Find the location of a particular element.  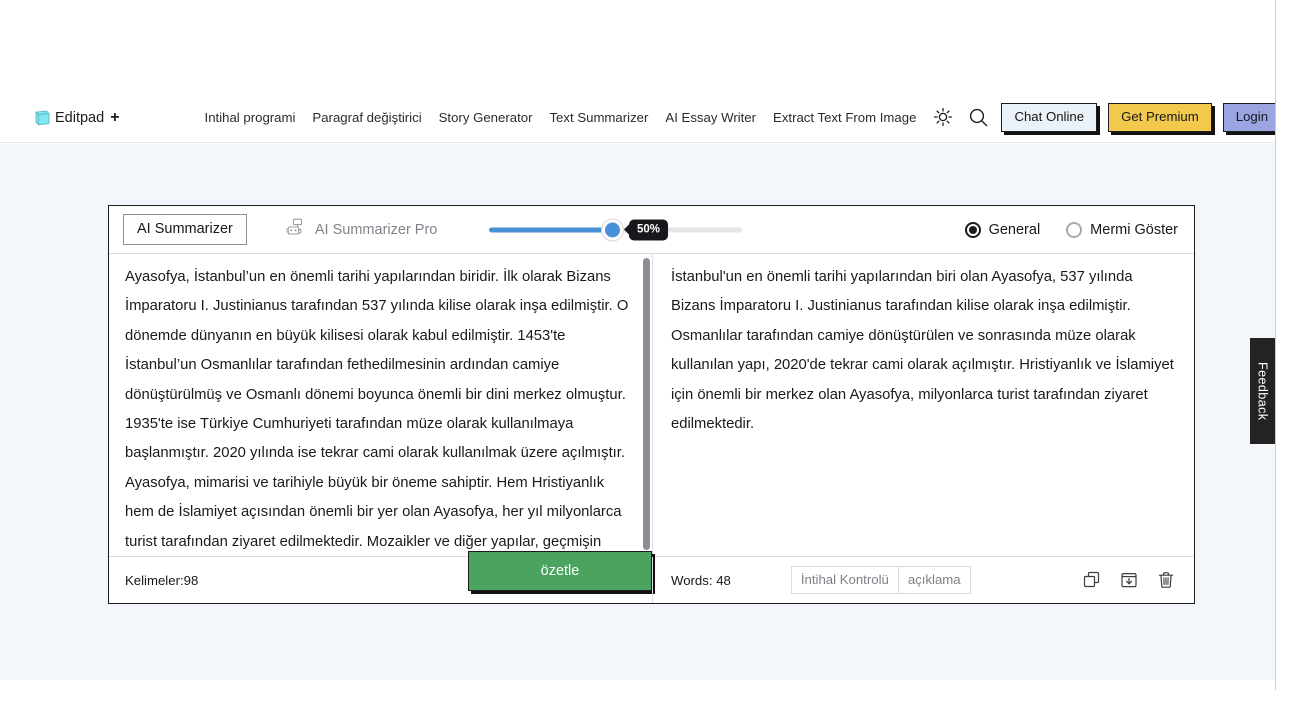

download-icon is located at coordinates (1129, 580).